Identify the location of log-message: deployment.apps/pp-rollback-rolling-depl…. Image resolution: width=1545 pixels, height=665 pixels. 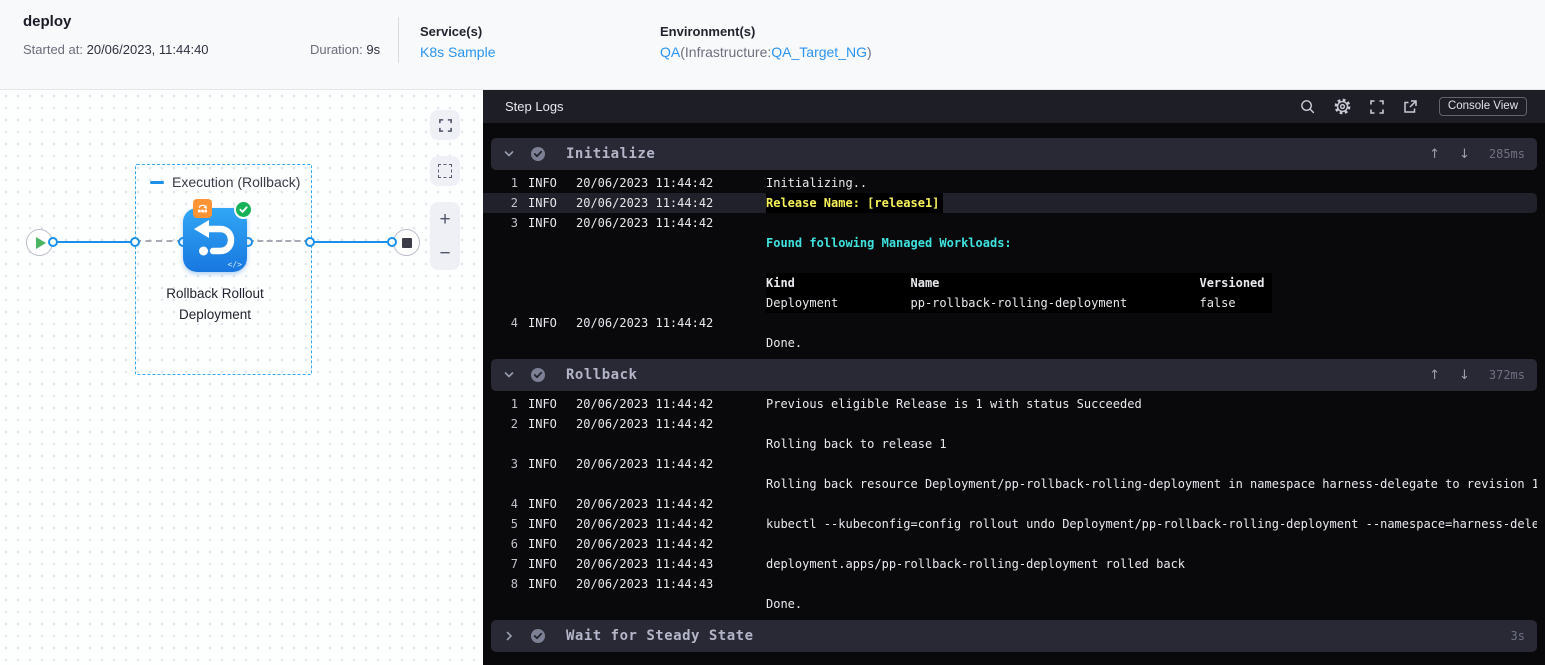
(976, 564).